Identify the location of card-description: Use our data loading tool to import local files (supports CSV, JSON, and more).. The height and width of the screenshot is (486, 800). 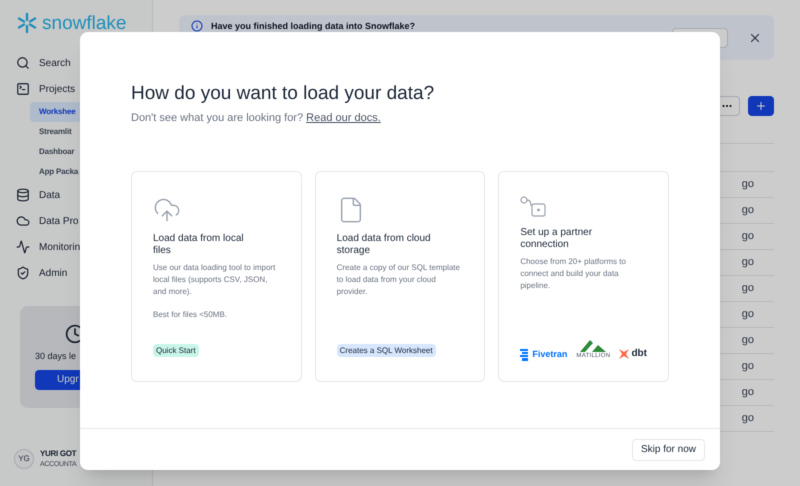
(214, 280).